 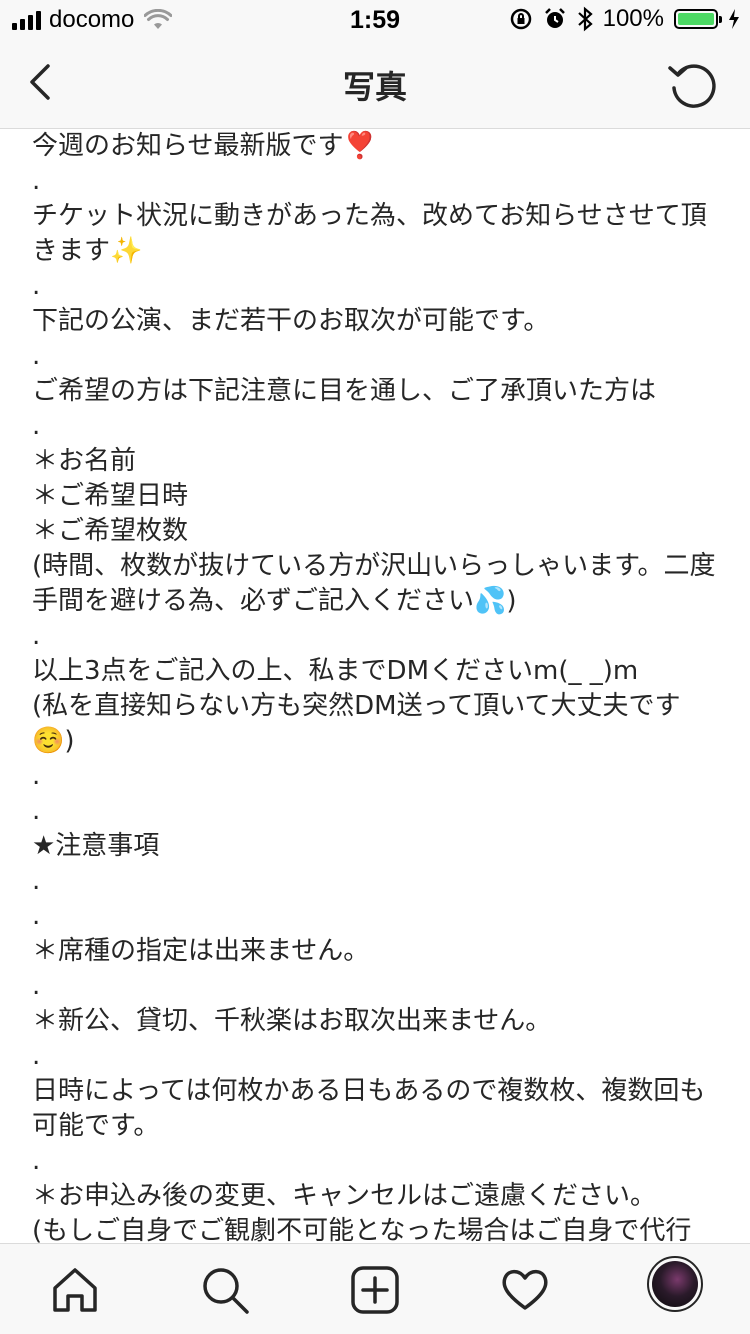 I want to click on page-title: 写真, so click(x=374, y=87).